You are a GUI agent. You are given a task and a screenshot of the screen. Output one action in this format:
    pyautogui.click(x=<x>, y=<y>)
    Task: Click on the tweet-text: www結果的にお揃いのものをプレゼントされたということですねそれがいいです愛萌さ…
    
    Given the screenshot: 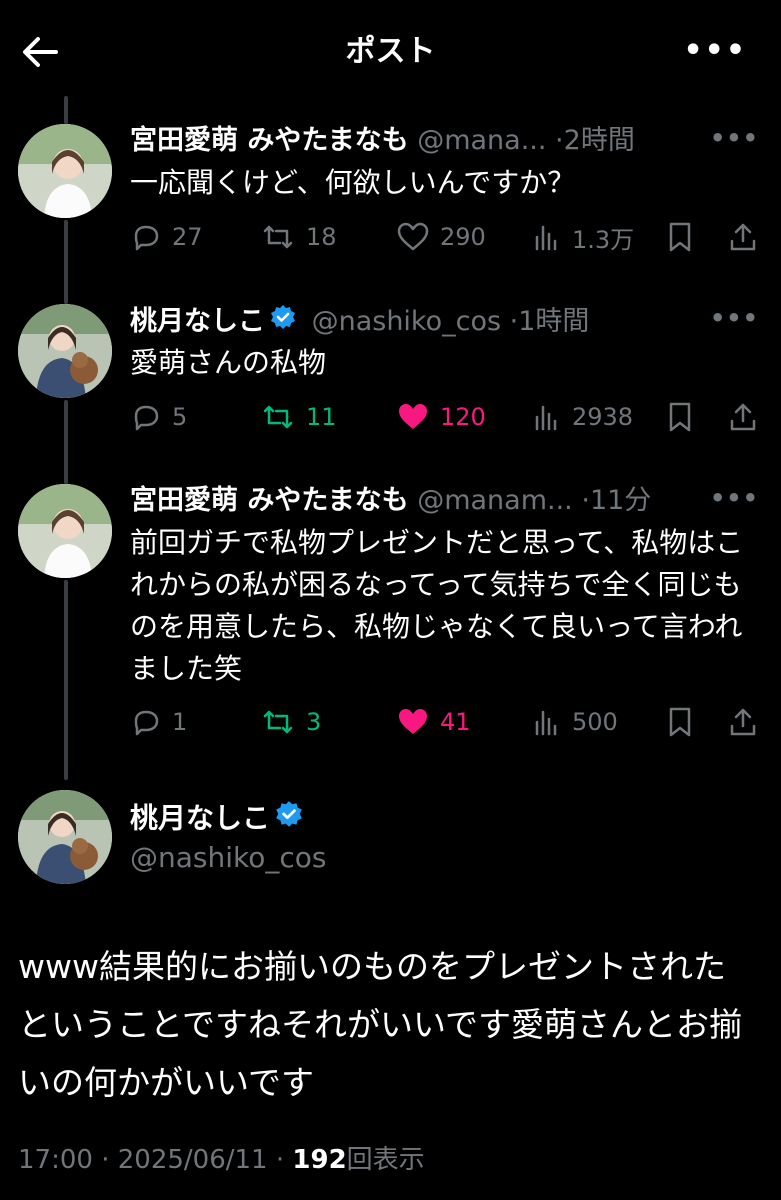 What is the action you would take?
    pyautogui.click(x=380, y=1024)
    